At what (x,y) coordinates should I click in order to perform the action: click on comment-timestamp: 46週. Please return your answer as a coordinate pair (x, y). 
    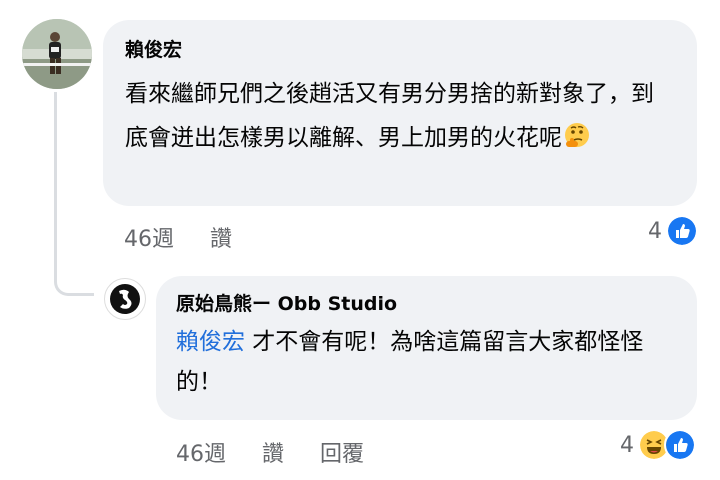
    Looking at the image, I should click on (149, 237).